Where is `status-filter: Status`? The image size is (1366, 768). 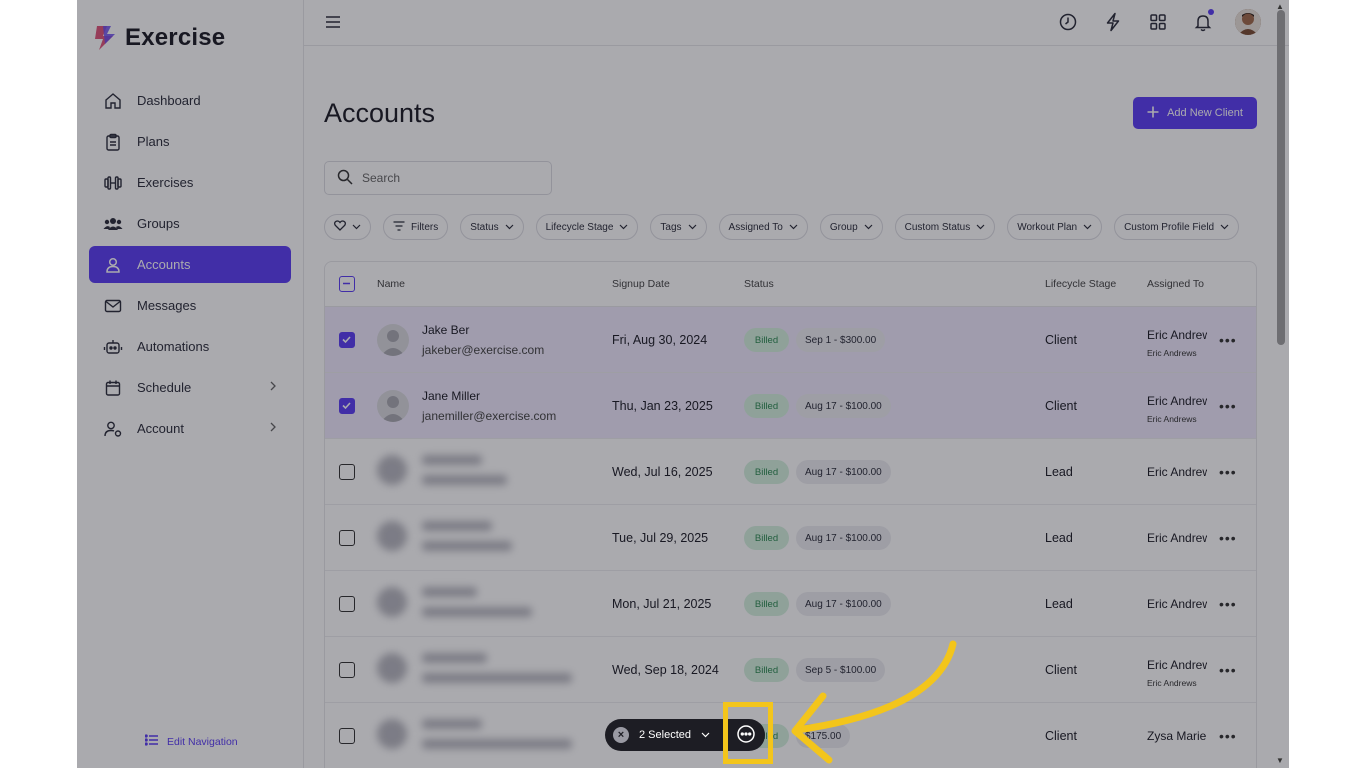 status-filter: Status is located at coordinates (492, 227).